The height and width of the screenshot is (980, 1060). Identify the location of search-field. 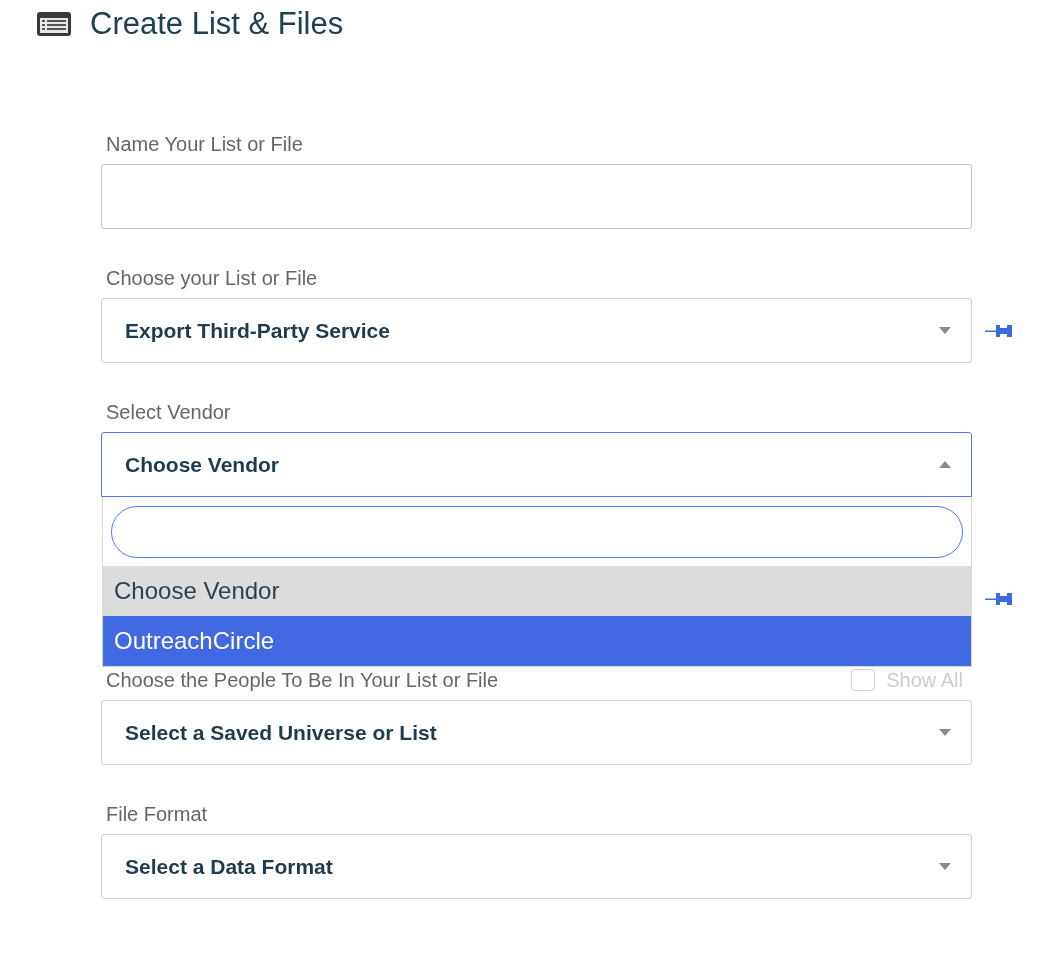
(537, 532).